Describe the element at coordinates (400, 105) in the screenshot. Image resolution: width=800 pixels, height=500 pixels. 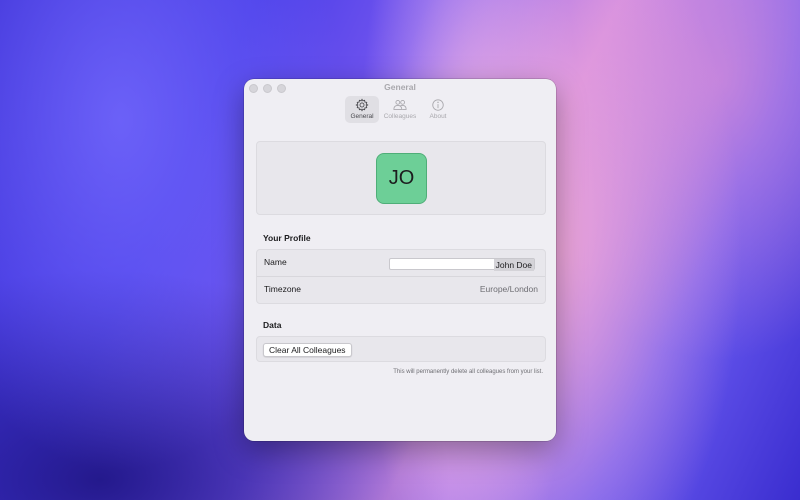
I see `people-icon` at that location.